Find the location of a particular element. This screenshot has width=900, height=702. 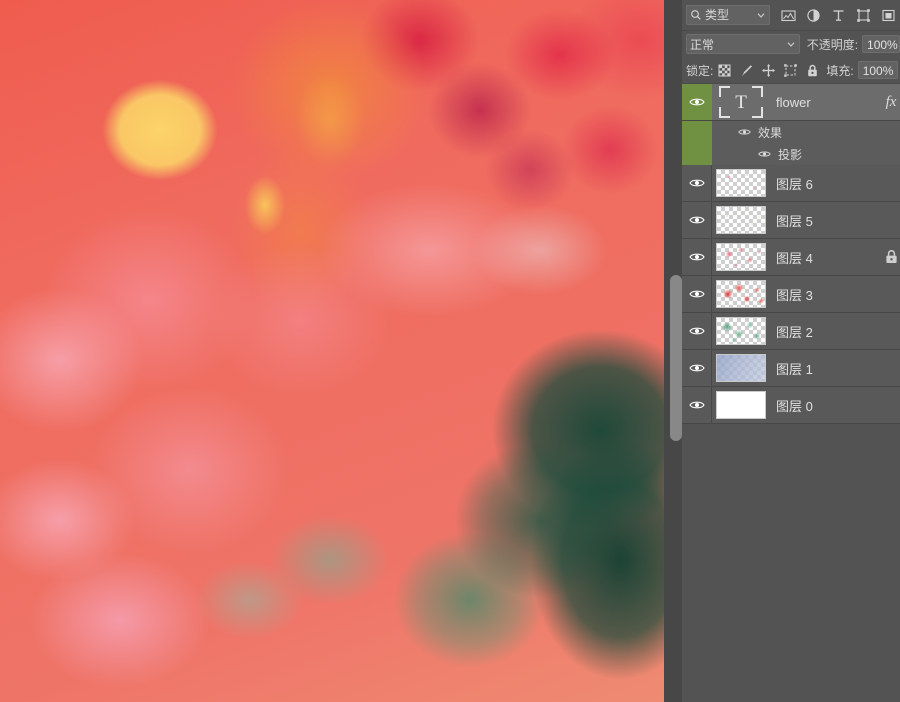

layer-row-2: 图层 2 is located at coordinates (791, 331).